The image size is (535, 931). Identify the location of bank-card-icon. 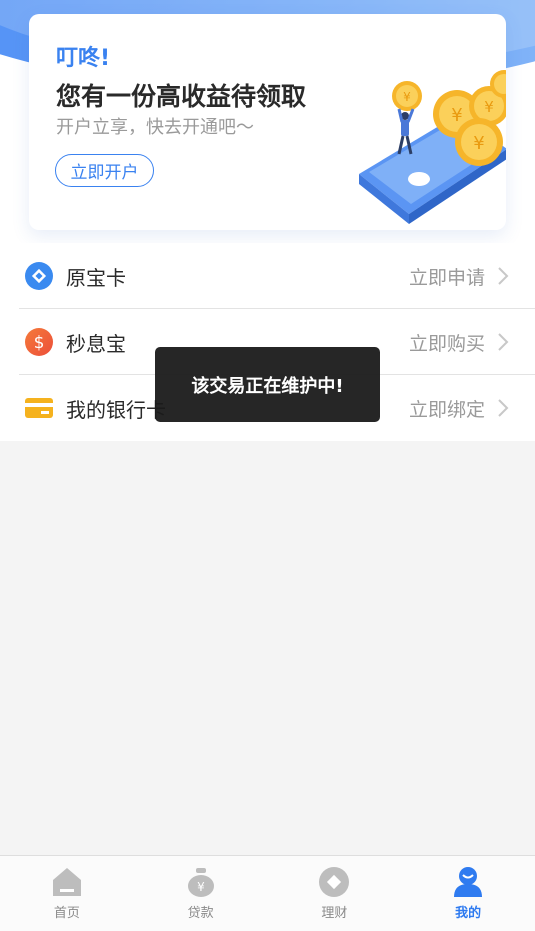
(39, 408).